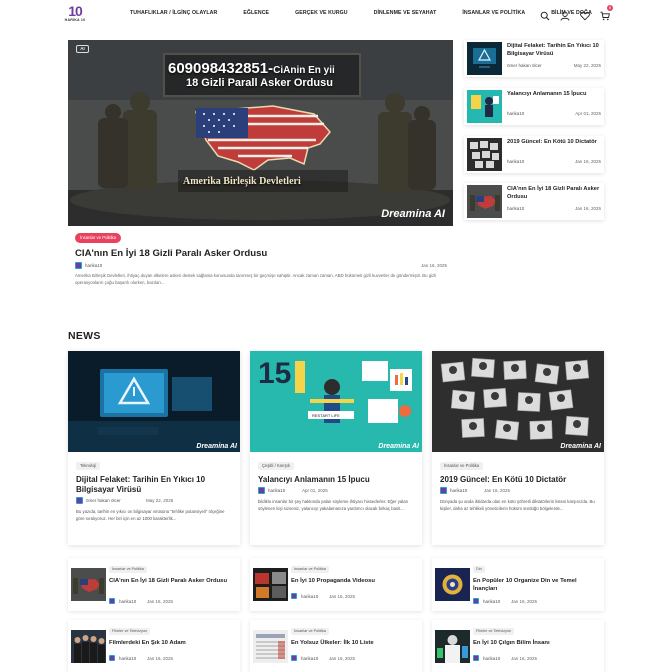  Describe the element at coordinates (606, 13) in the screenshot. I see `cart-icon: 0` at that location.